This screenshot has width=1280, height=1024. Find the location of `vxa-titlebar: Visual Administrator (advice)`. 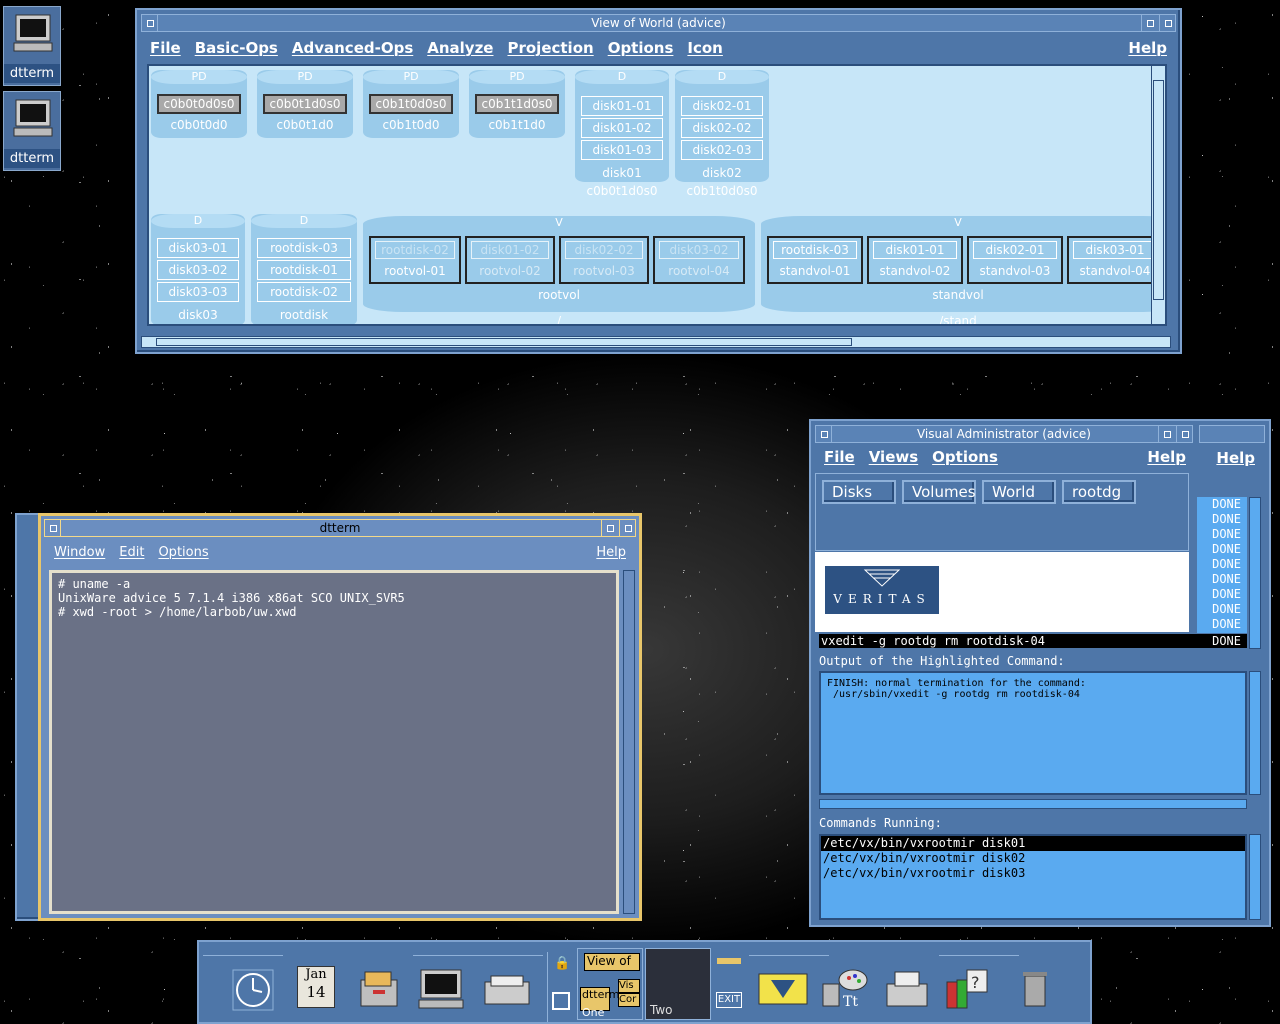

vxa-titlebar: Visual Administrator (advice) is located at coordinates (1004, 434).